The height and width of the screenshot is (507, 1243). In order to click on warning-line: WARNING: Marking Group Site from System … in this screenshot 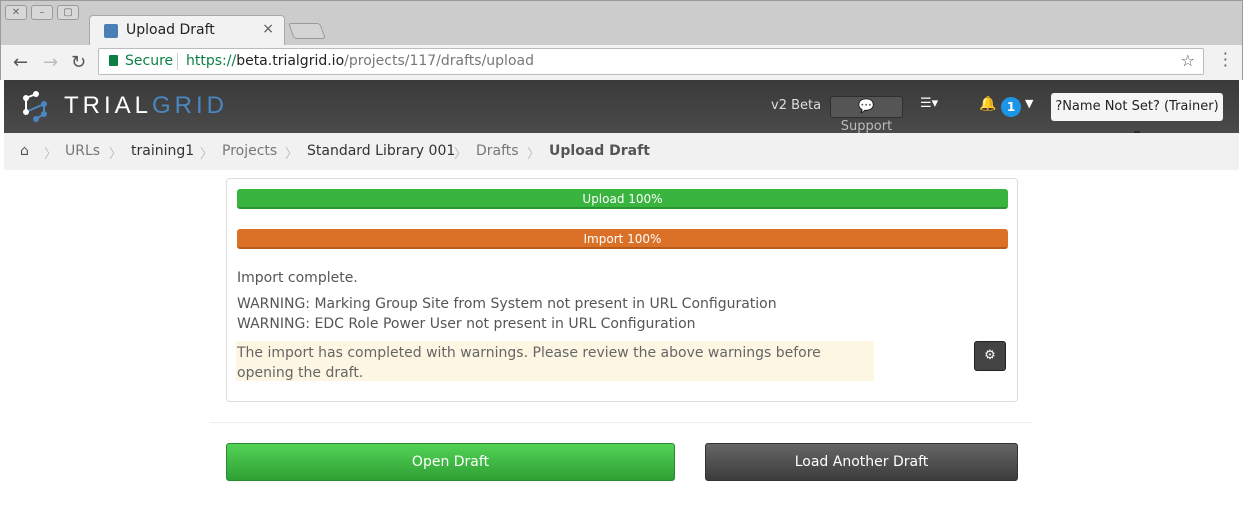, I will do `click(507, 304)`.